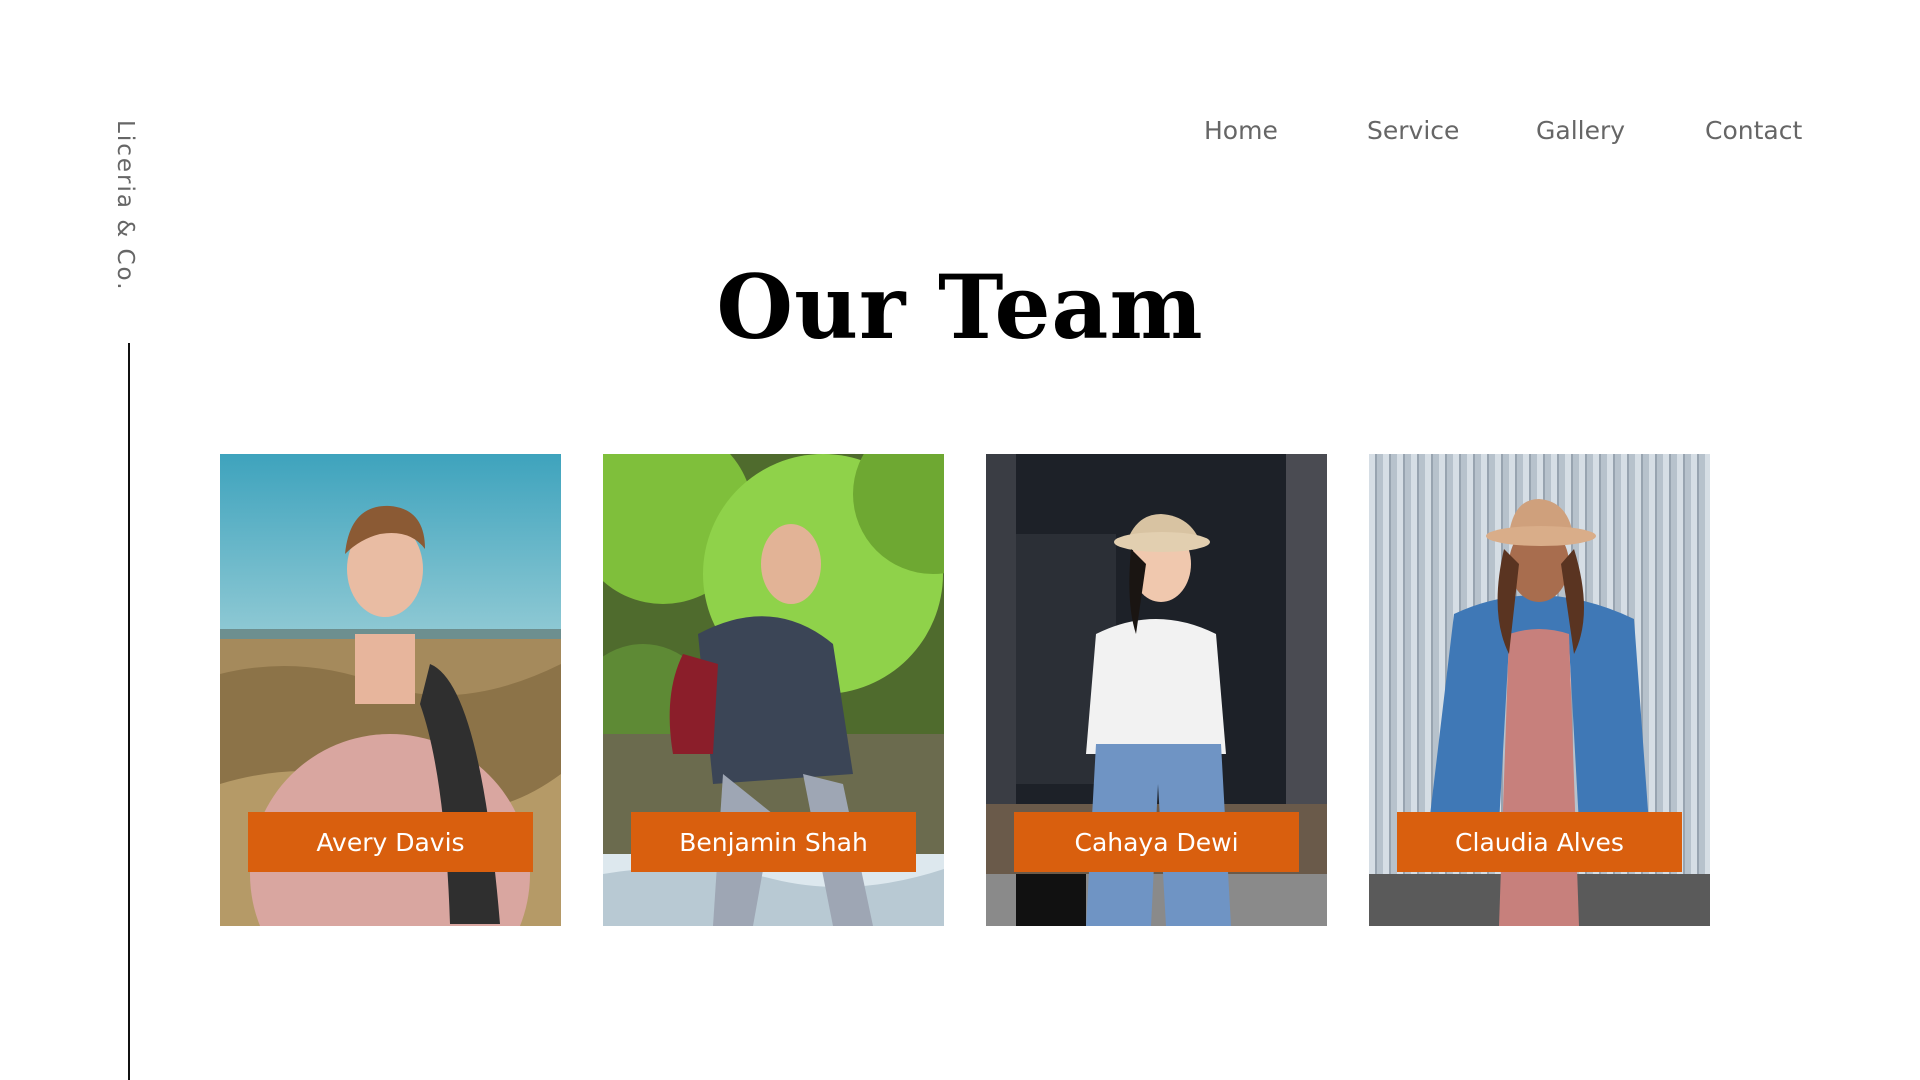 Image resolution: width=1920 pixels, height=1080 pixels. I want to click on team-name-label: Avery Davis, so click(390, 842).